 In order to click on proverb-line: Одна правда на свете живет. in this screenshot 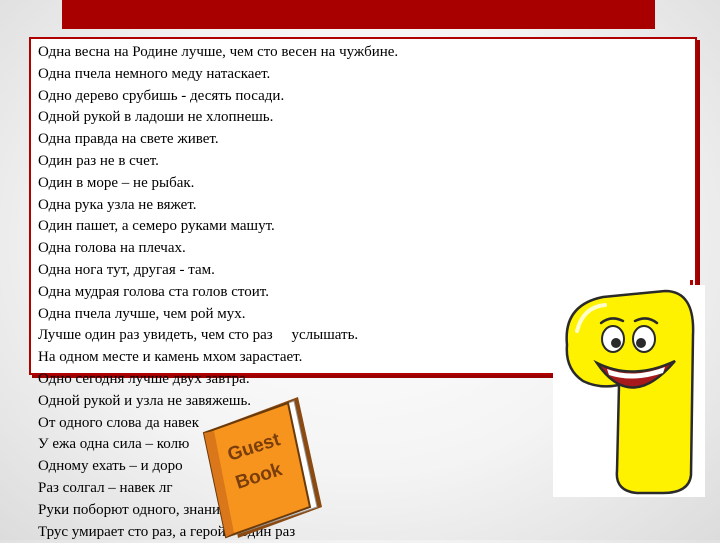, I will do `click(128, 139)`.